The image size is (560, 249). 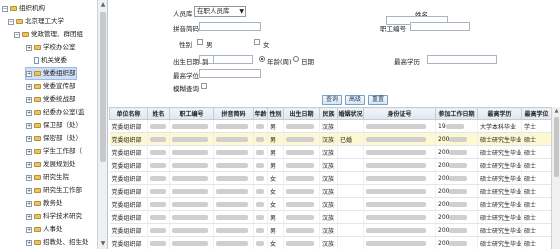 I want to click on column-header: 参加工作日期, so click(x=456, y=113).